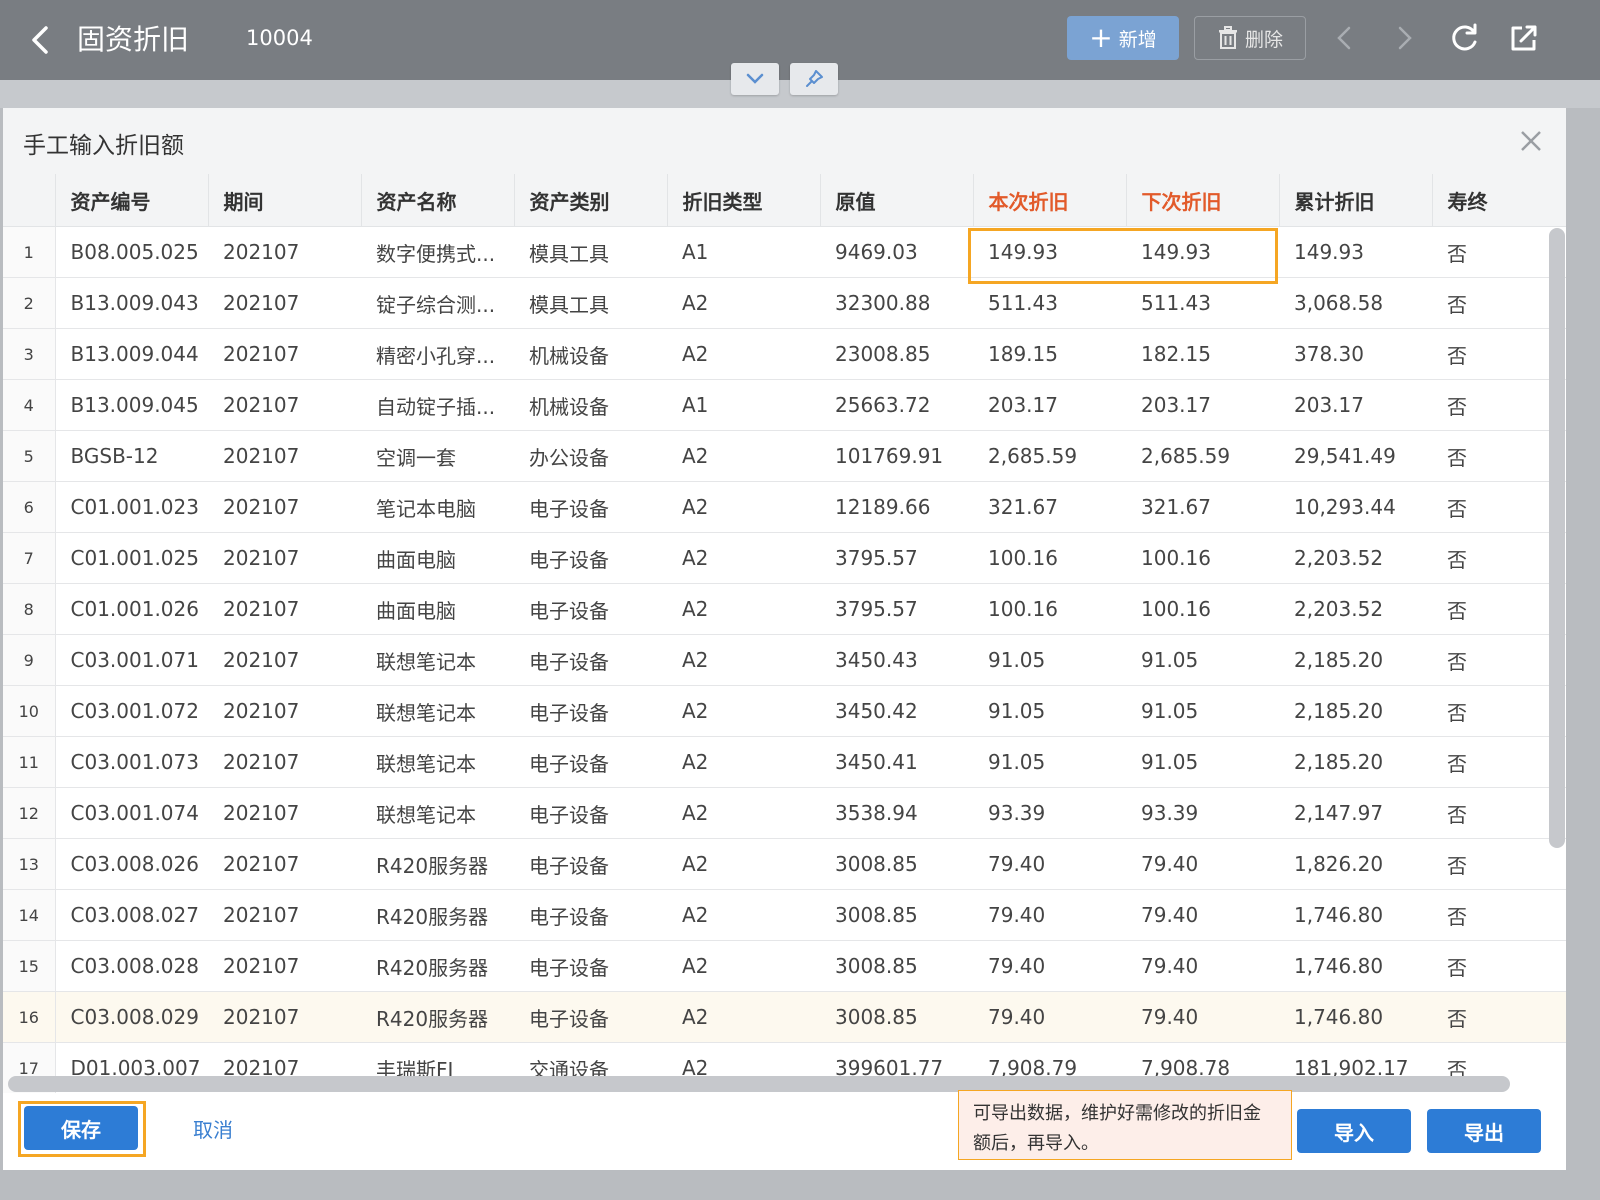 This screenshot has height=1200, width=1600. Describe the element at coordinates (285, 200) in the screenshot. I see `column-header: 期间` at that location.